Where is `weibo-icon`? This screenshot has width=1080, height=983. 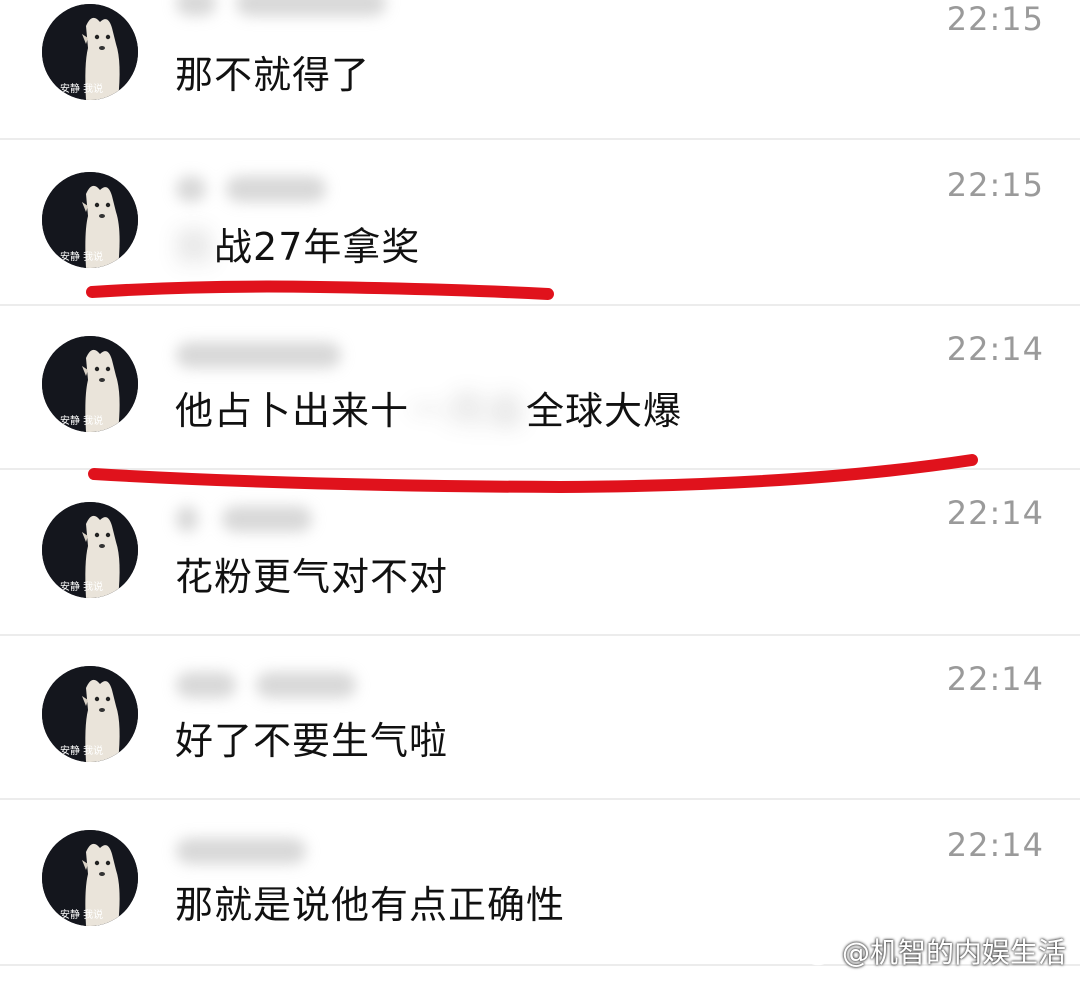 weibo-icon is located at coordinates (821, 955).